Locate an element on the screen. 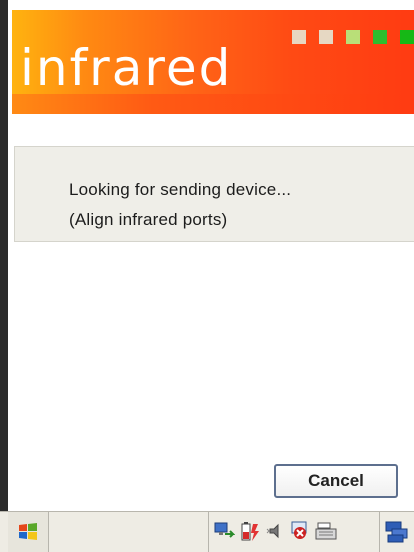 The height and width of the screenshot is (552, 414). system-tray is located at coordinates (294, 532).